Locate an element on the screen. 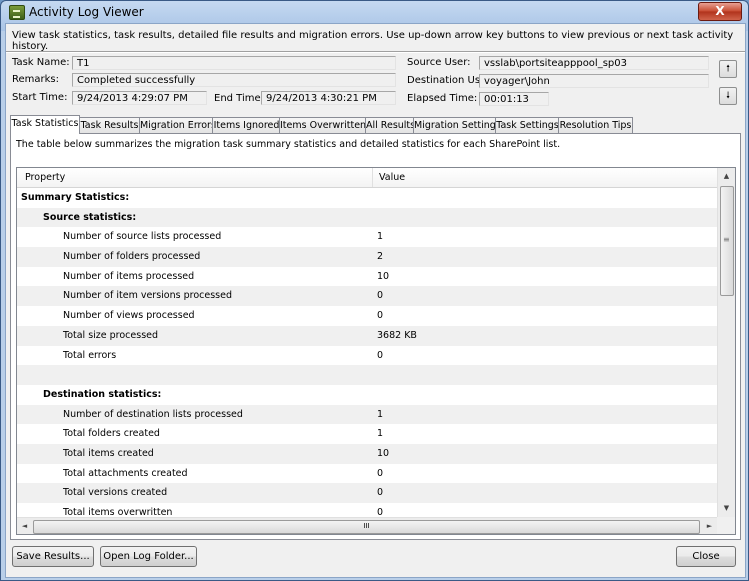 The width and height of the screenshot is (749, 581). source-user-label: Source User: is located at coordinates (439, 62).